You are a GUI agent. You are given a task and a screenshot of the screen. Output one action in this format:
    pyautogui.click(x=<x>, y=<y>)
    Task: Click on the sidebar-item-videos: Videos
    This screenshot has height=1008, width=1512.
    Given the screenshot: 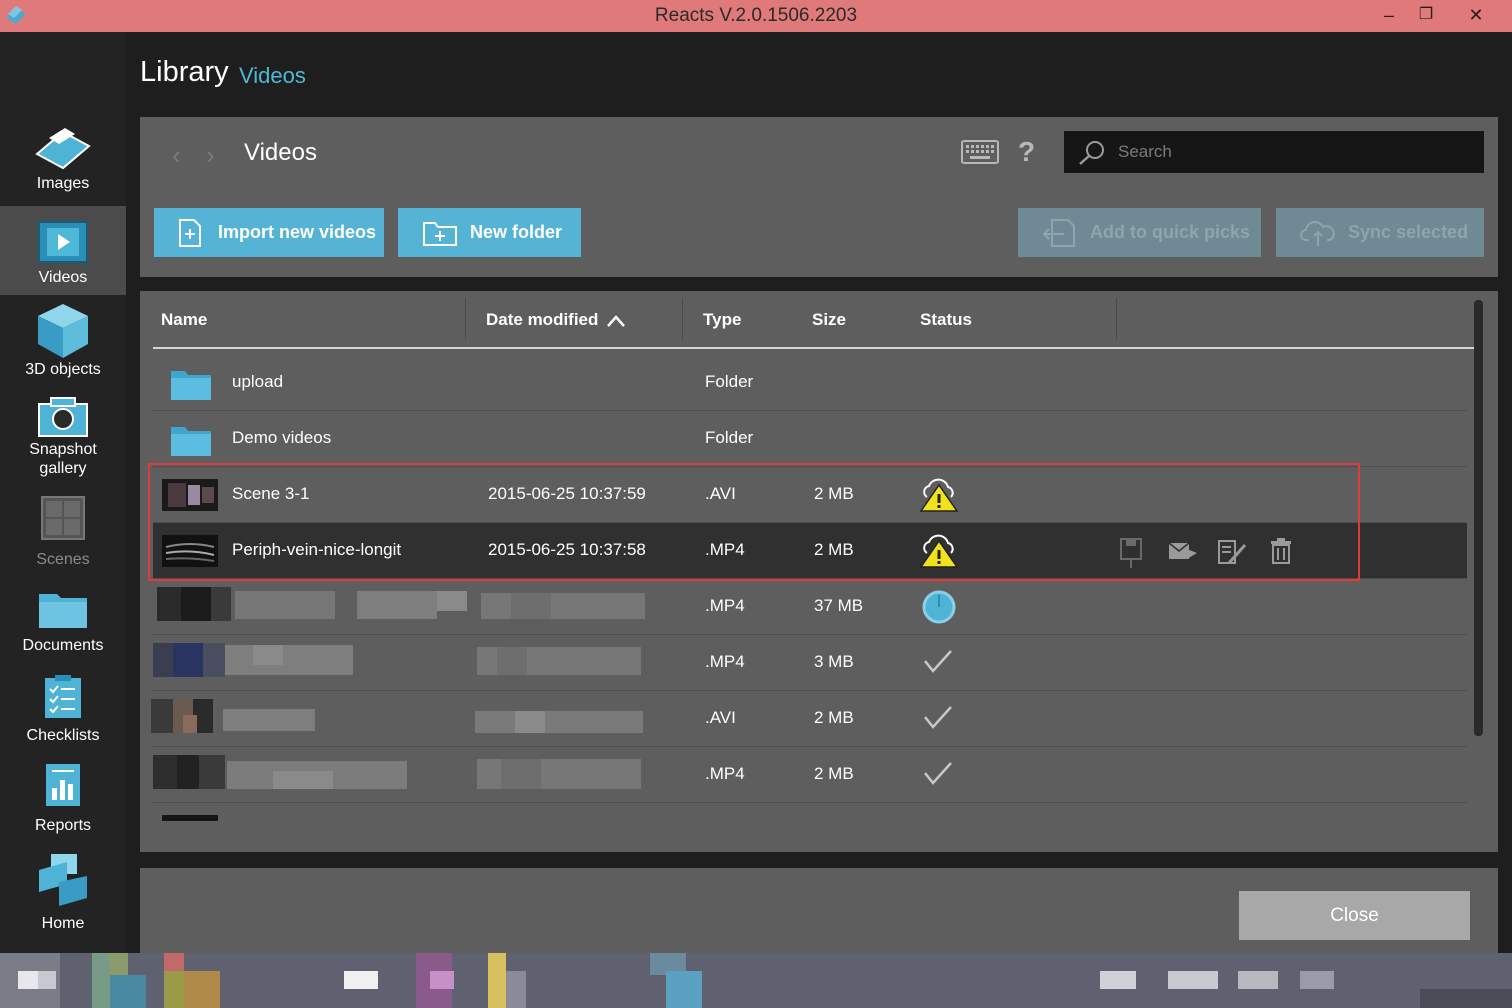 What is the action you would take?
    pyautogui.click(x=63, y=250)
    